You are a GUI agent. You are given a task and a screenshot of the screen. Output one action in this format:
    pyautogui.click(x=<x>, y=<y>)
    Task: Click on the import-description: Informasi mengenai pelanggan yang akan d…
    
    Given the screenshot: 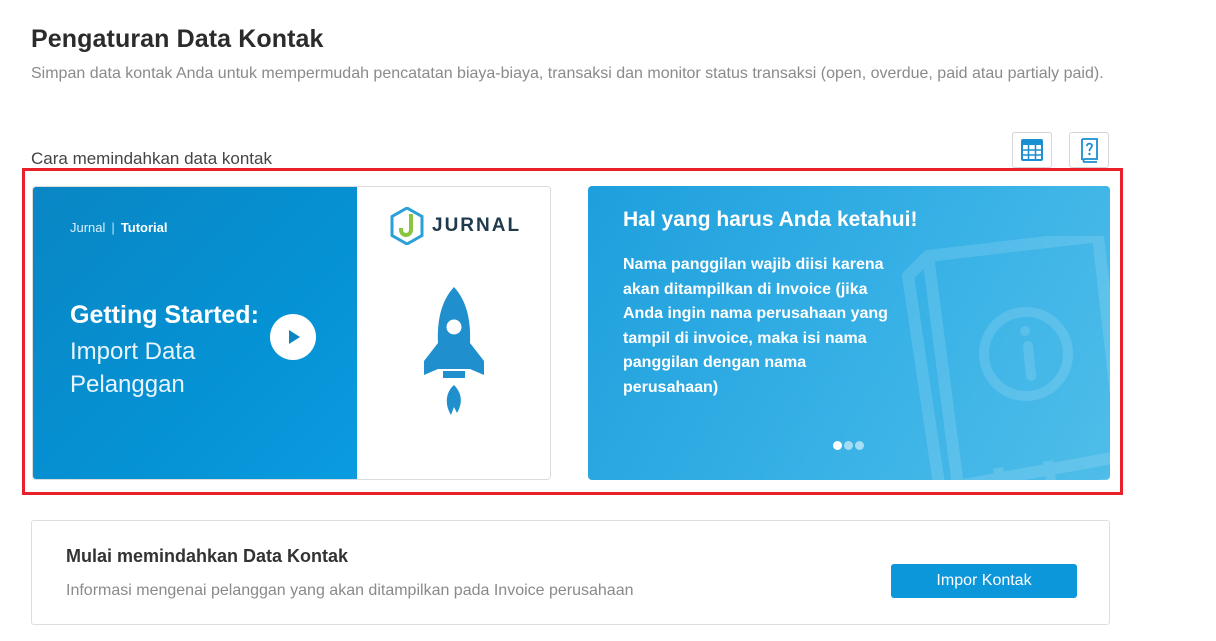 What is the action you would take?
    pyautogui.click(x=350, y=590)
    